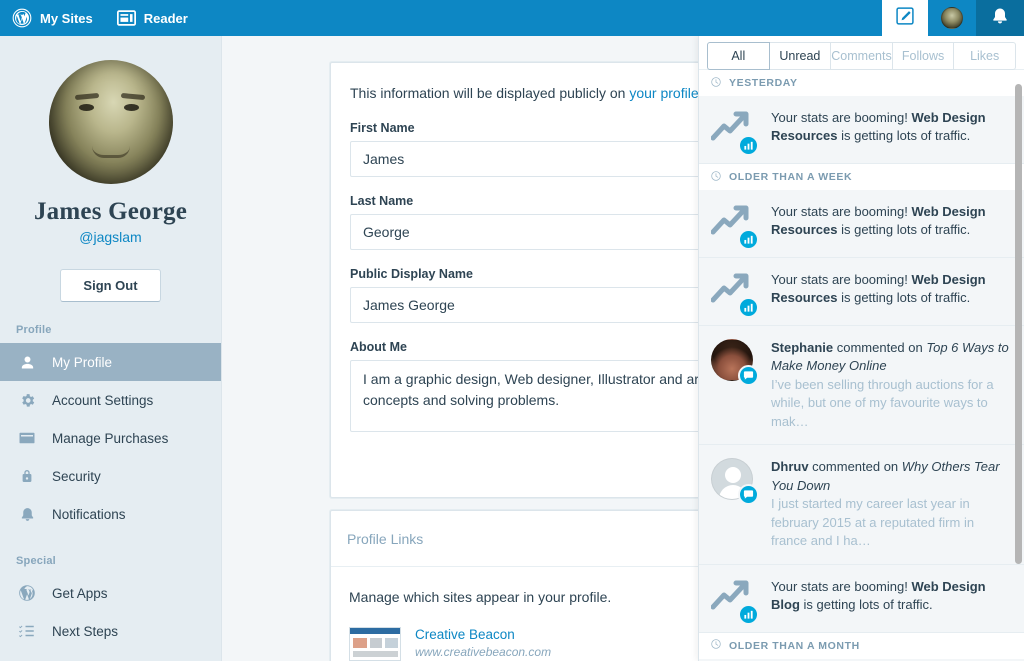 The width and height of the screenshot is (1024, 661). What do you see at coordinates (861, 645) in the screenshot?
I see `notification-section-header: OLDER THAN A MONTH` at bounding box center [861, 645].